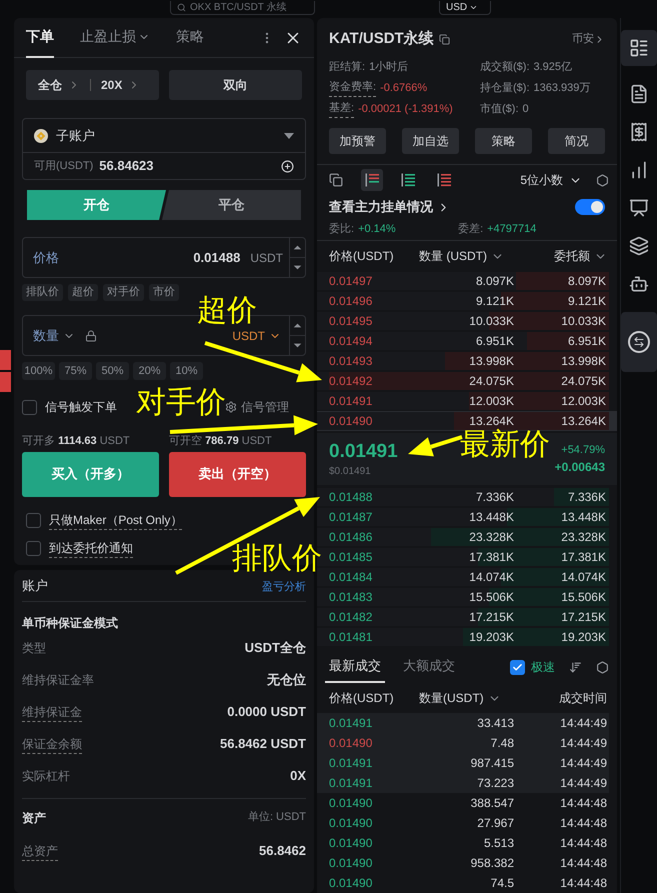 This screenshot has width=657, height=893. Describe the element at coordinates (351, 341) in the screenshot. I see `price-cell-text: 0.01494` at that location.